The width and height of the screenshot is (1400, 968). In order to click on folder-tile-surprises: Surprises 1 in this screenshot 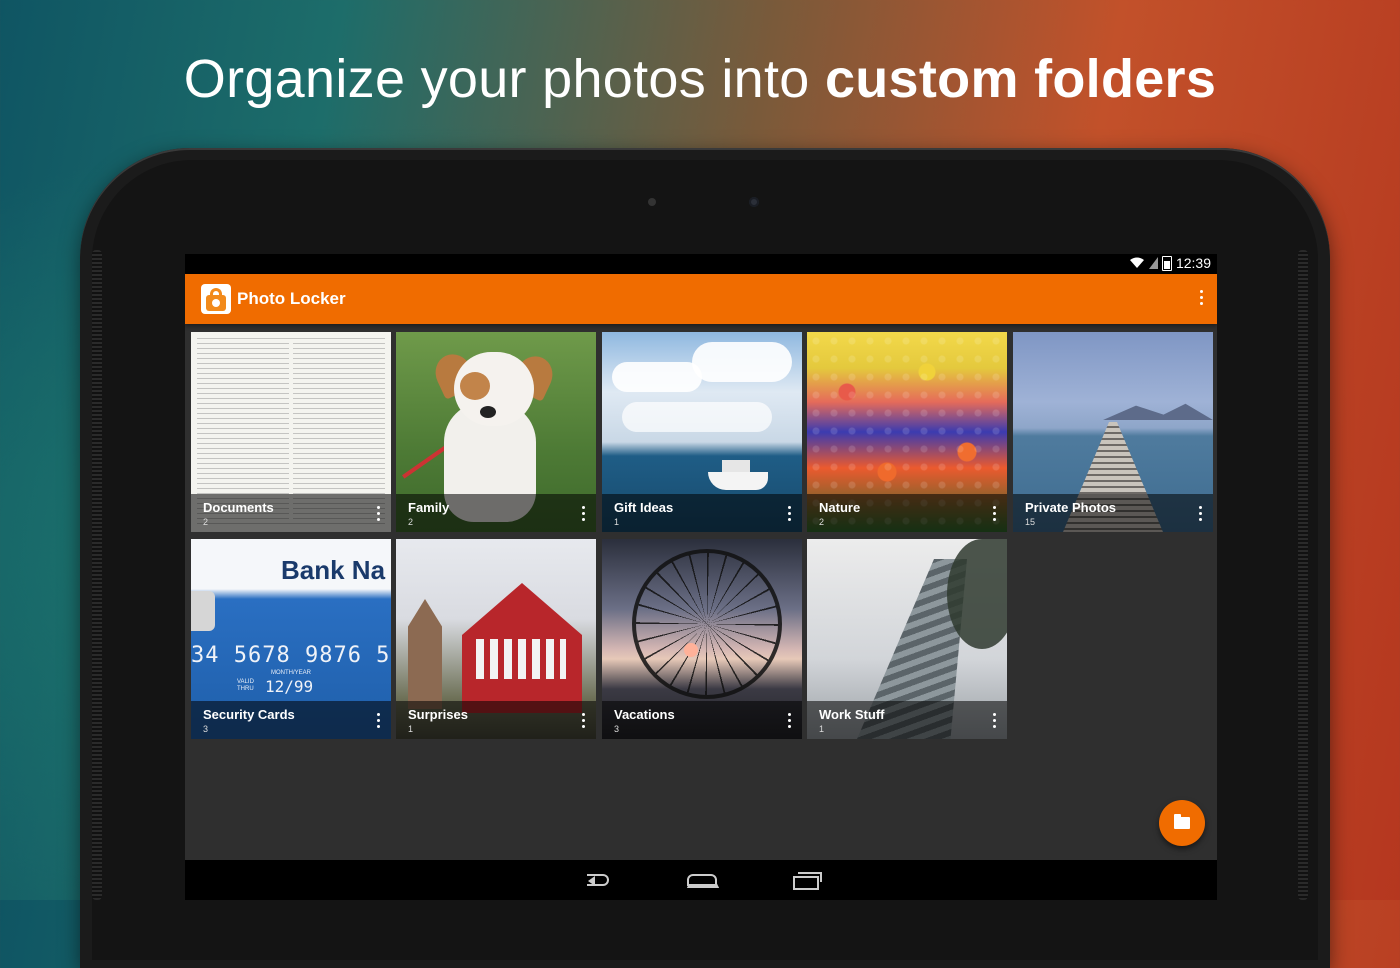, I will do `click(496, 639)`.